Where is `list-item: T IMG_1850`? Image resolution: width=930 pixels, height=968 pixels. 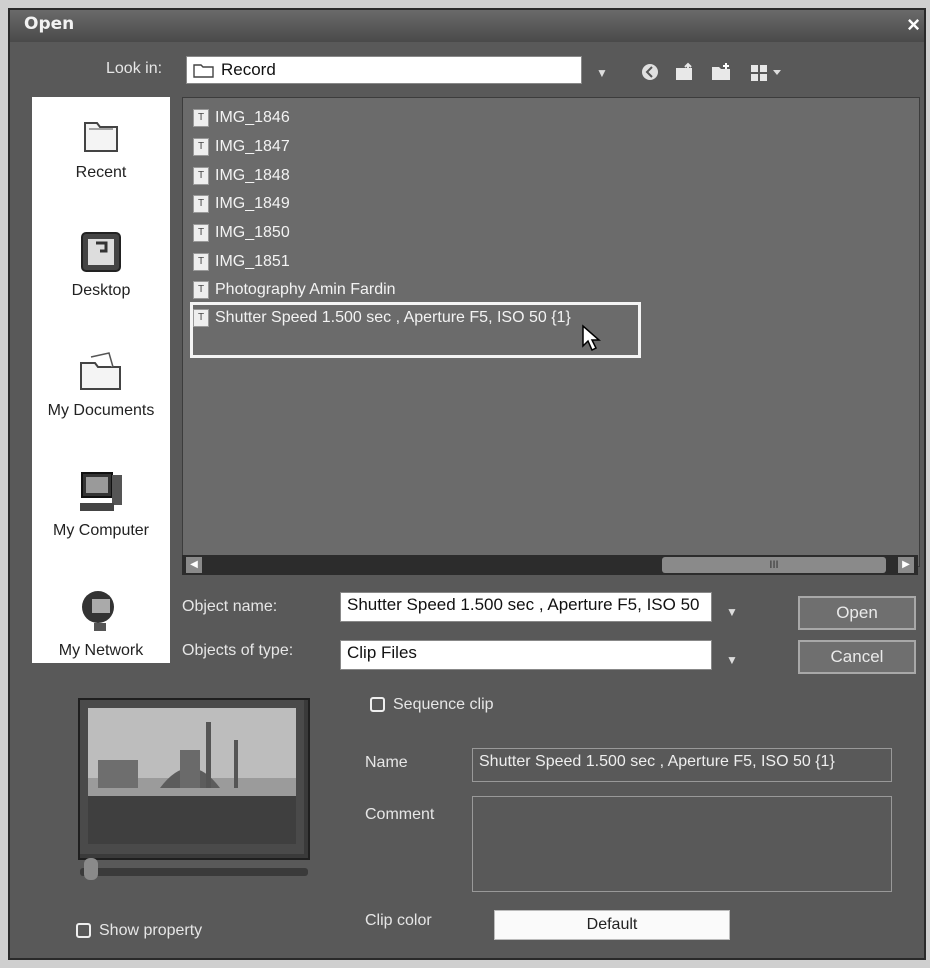 list-item: T IMG_1850 is located at coordinates (241, 233).